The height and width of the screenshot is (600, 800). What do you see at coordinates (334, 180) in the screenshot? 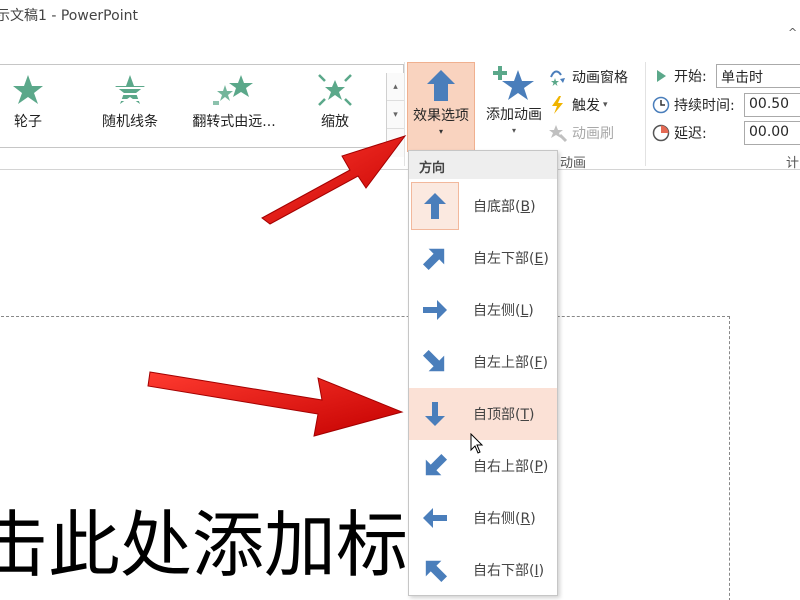
I see `annotation-arrow-to-effect-options` at bounding box center [334, 180].